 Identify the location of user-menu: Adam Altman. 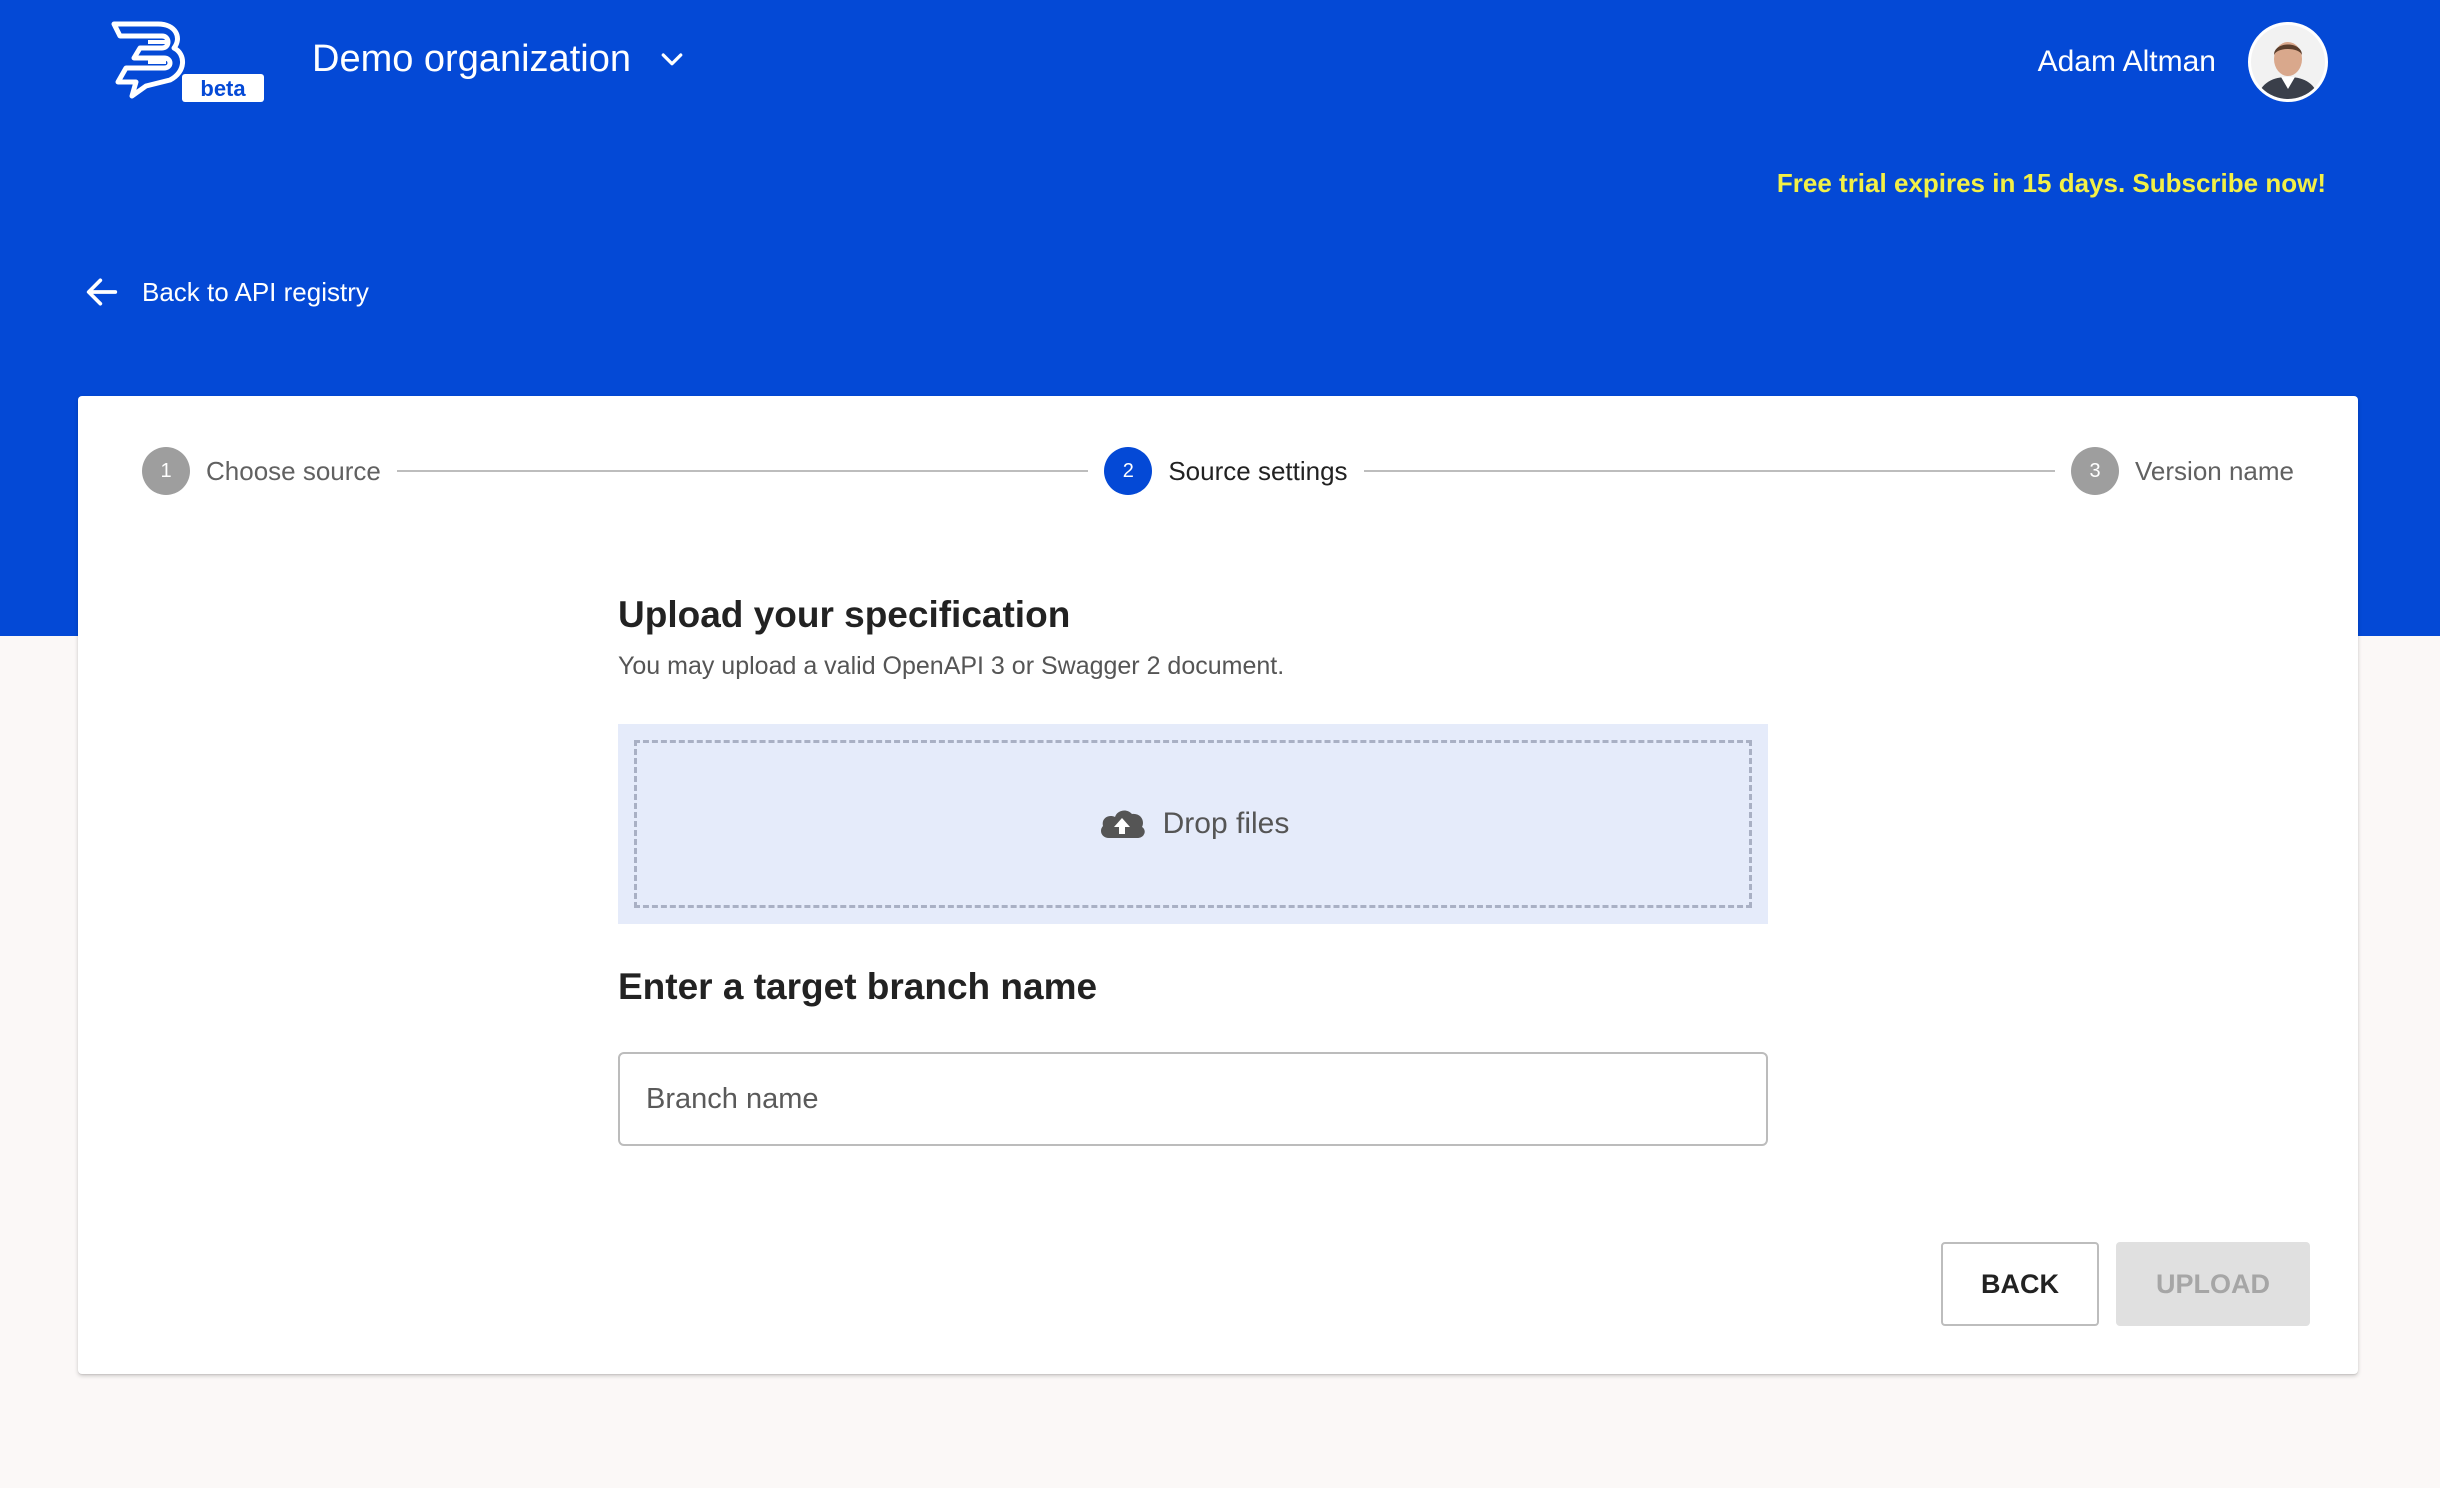
(2183, 62).